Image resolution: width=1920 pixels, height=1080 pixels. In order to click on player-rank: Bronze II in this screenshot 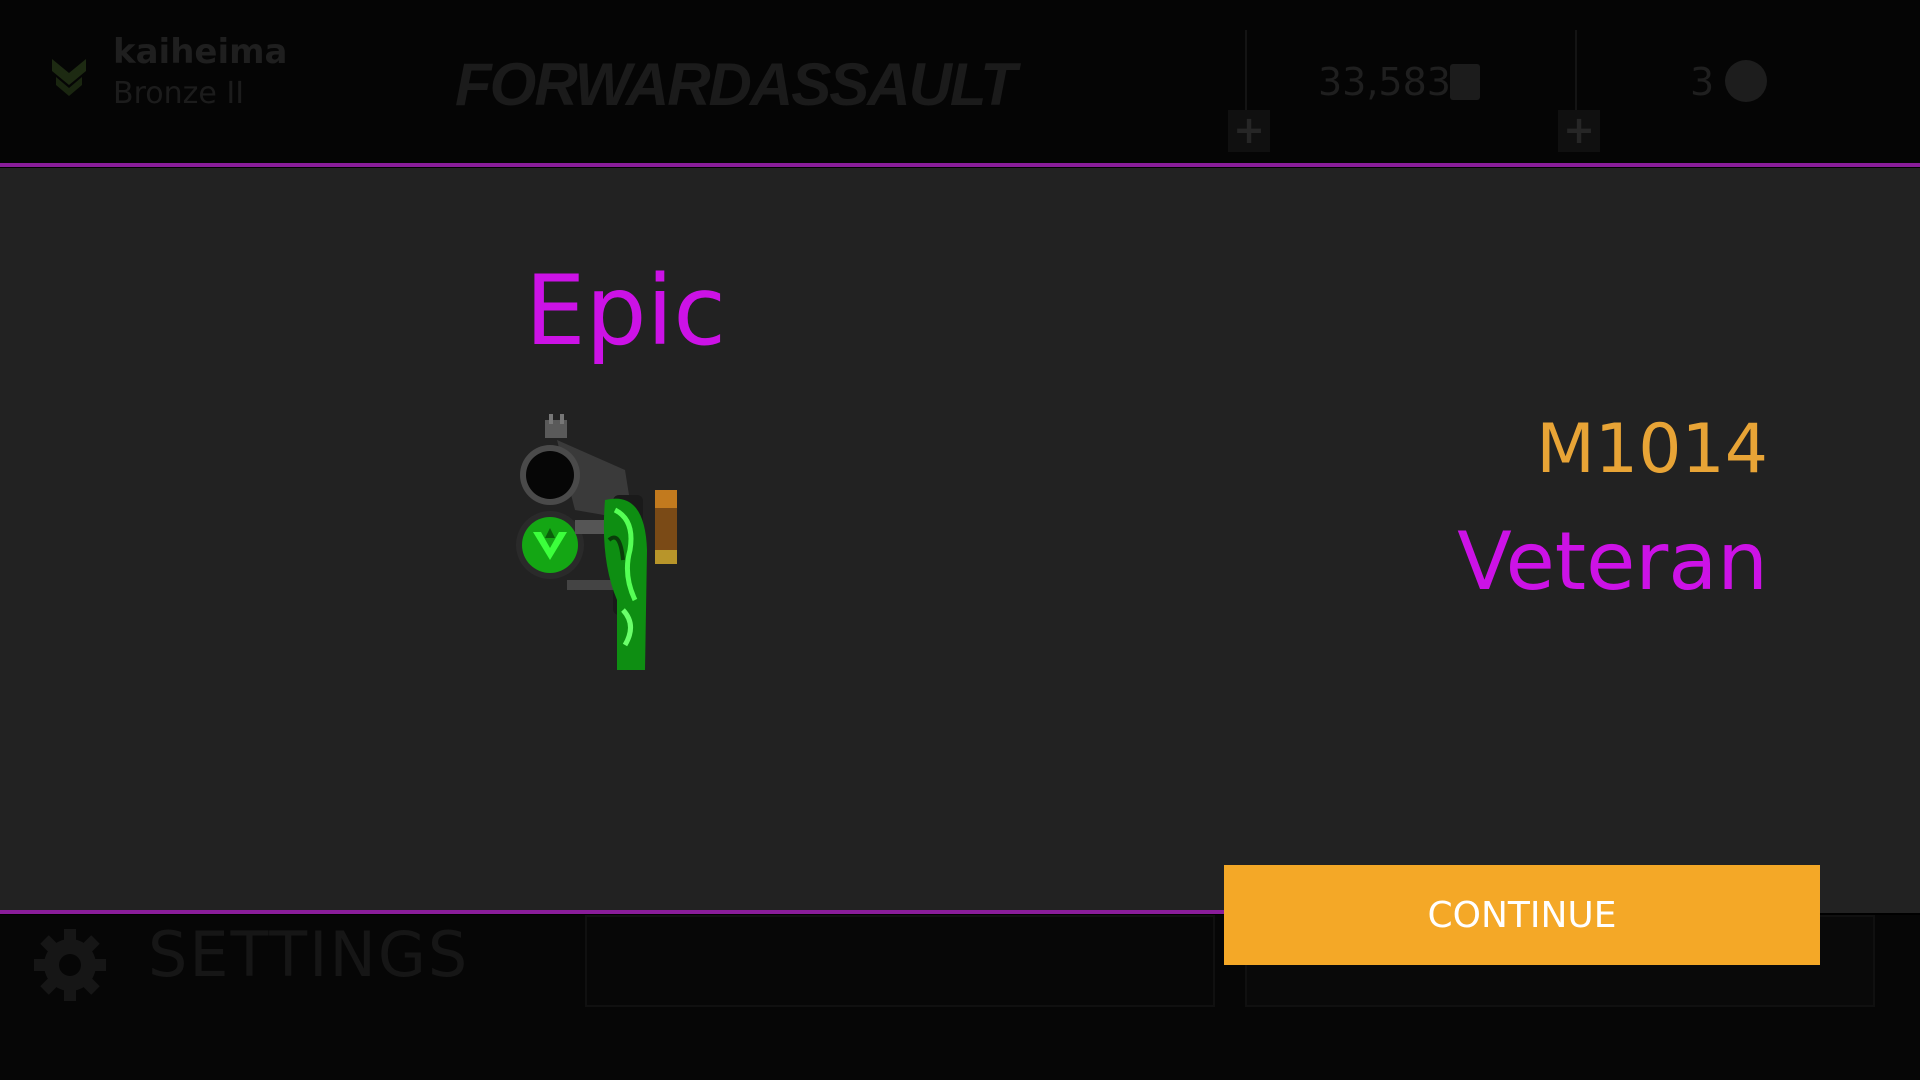, I will do `click(179, 93)`.